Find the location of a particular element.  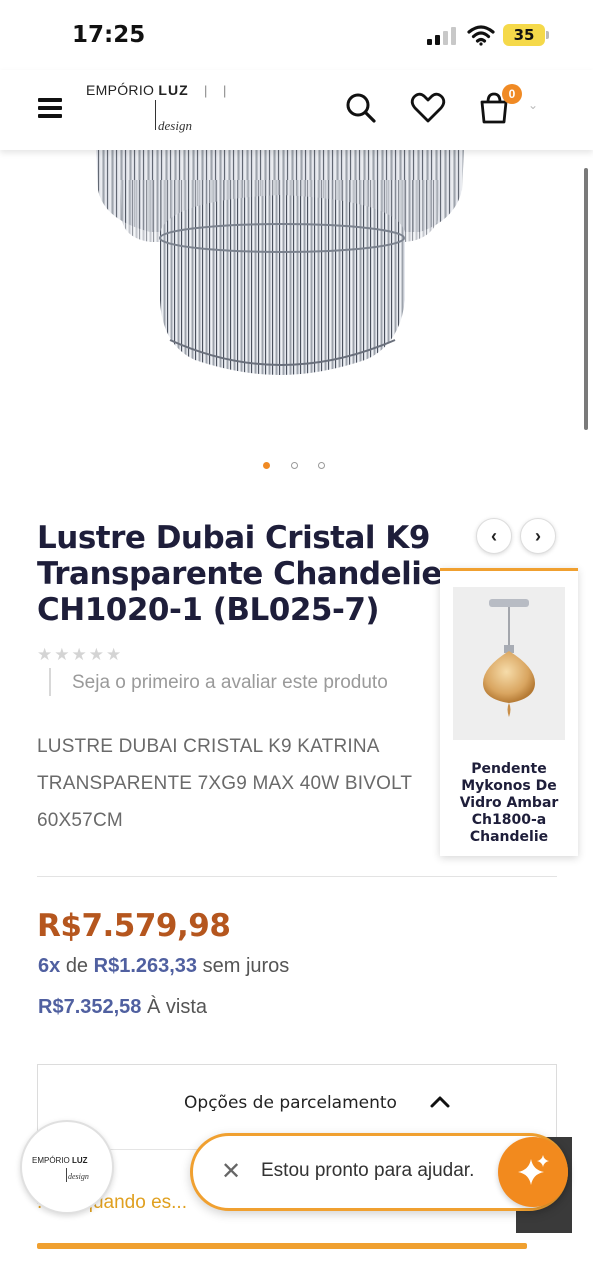

sparkle-icon is located at coordinates (533, 1170).